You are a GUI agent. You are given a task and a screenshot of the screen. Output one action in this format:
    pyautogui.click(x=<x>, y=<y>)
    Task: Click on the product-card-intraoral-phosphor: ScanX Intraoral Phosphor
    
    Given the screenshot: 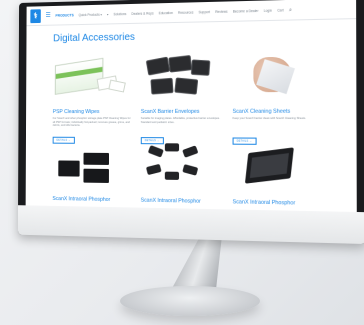 What is the action you would take?
    pyautogui.click(x=92, y=177)
    